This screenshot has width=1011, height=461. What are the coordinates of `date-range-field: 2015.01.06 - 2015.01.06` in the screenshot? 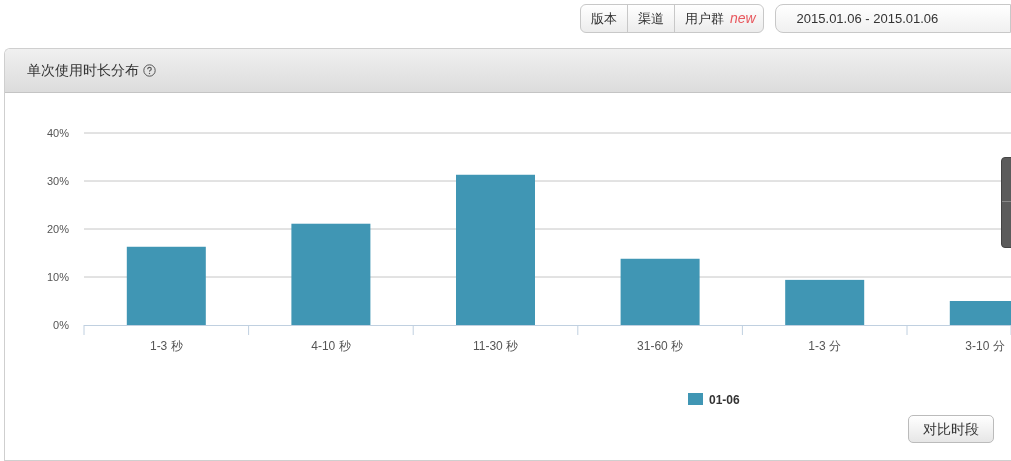 It's located at (892, 18).